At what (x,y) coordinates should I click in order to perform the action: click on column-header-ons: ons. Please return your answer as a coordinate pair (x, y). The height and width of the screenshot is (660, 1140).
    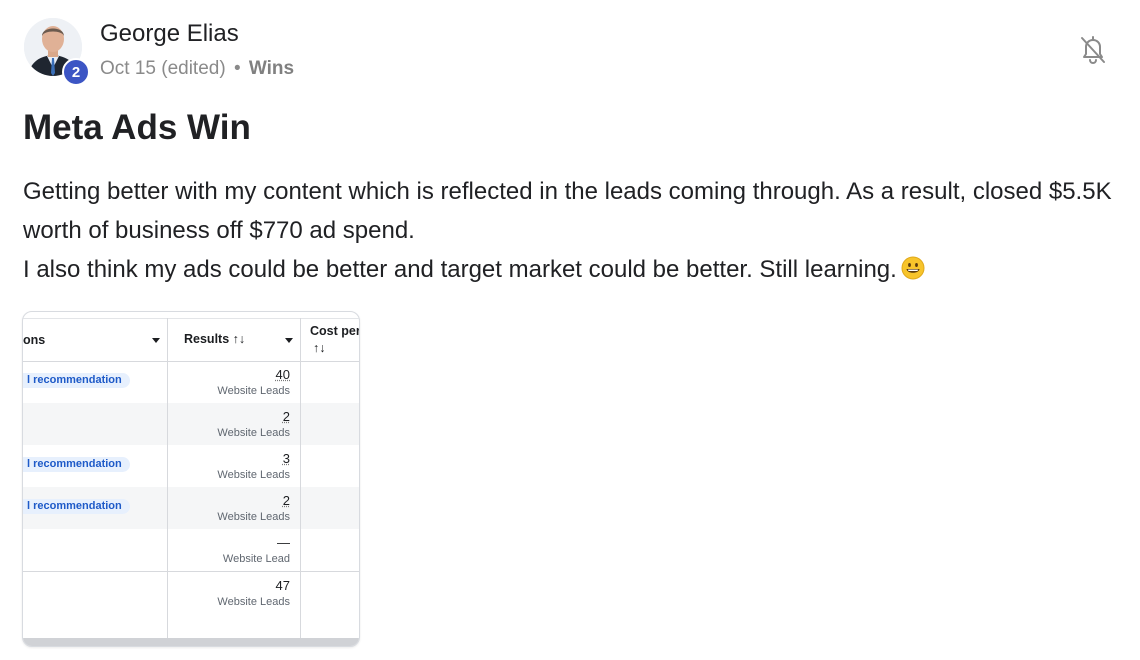
    Looking at the image, I should click on (34, 340).